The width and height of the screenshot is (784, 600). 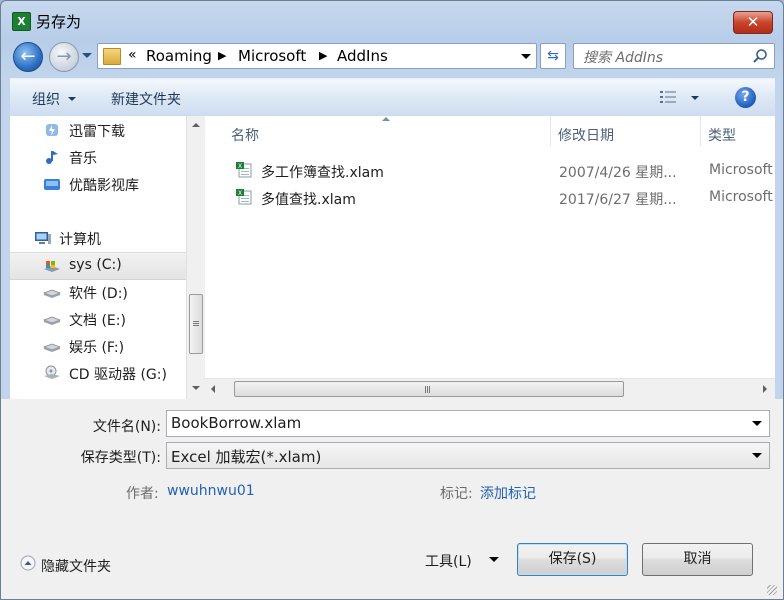 What do you see at coordinates (211, 491) in the screenshot?
I see `author-value: wwuhnwu01` at bounding box center [211, 491].